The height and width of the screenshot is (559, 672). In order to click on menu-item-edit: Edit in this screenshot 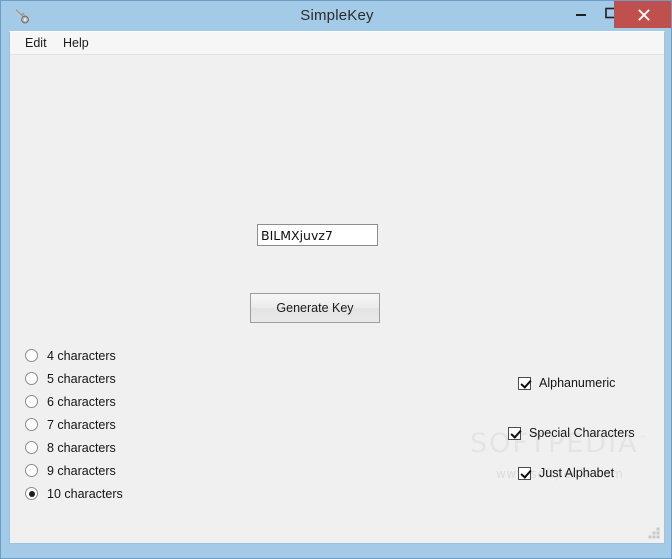, I will do `click(36, 43)`.